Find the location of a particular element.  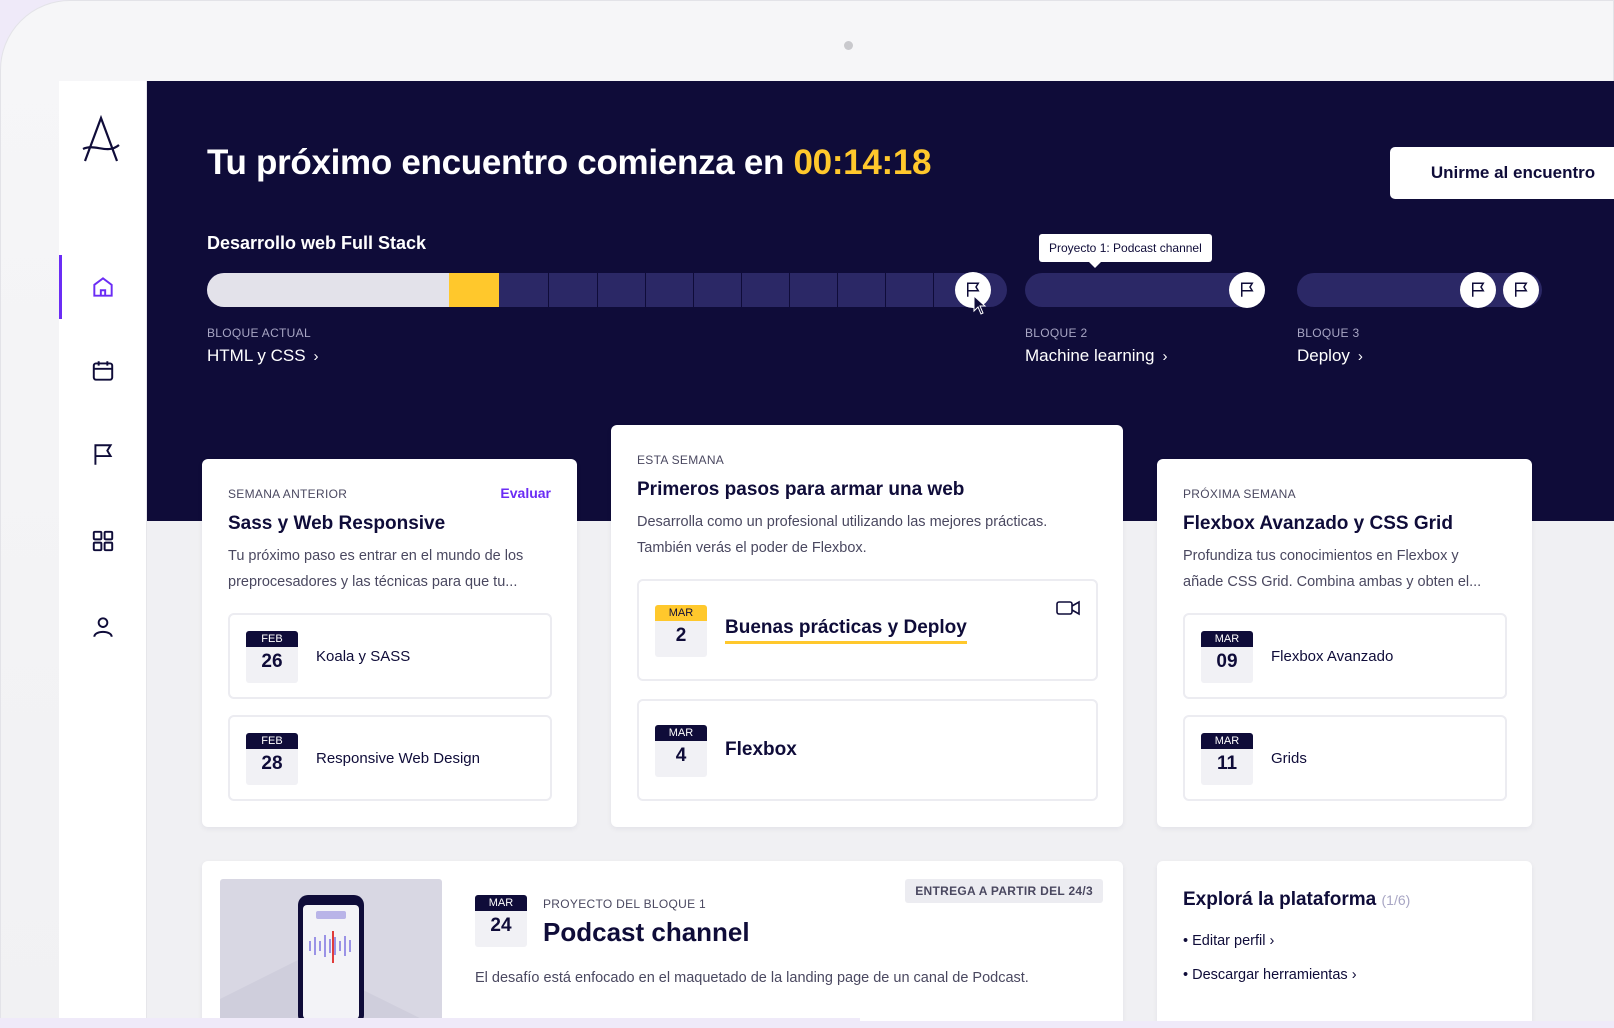

explore-title-text: Explorá la plataforma is located at coordinates (1280, 899).